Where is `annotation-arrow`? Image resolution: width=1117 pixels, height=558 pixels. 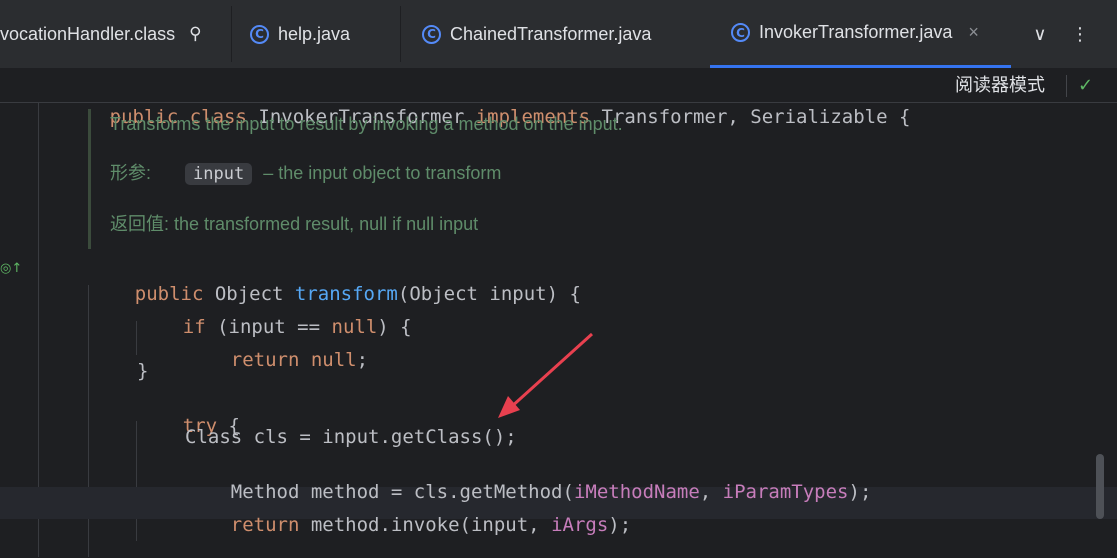 annotation-arrow is located at coordinates (551, 371).